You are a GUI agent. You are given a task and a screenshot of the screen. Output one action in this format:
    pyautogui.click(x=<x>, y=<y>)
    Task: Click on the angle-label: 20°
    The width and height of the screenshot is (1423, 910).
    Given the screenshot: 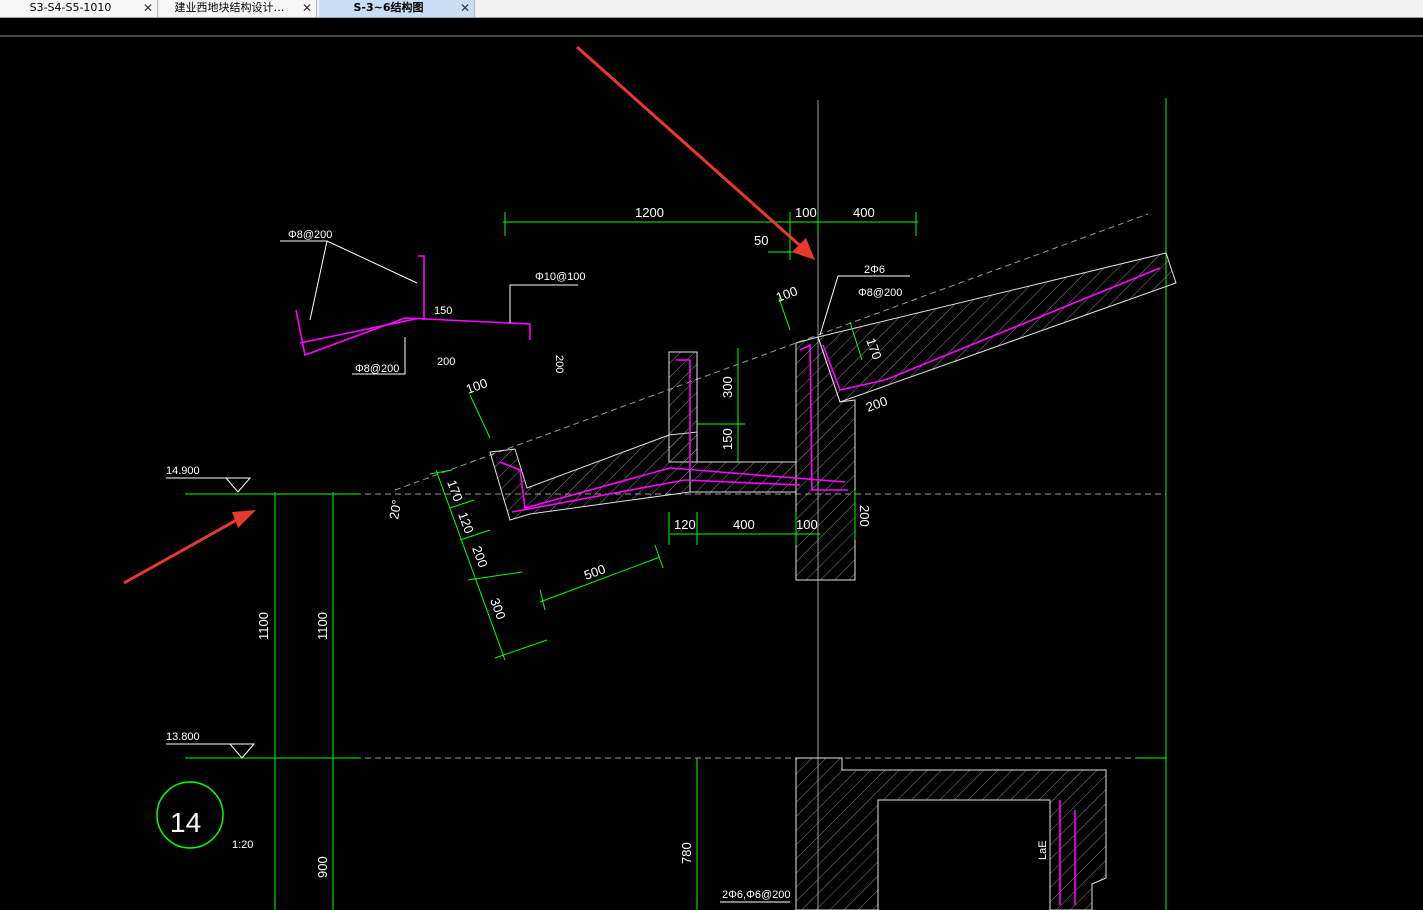 What is the action you would take?
    pyautogui.click(x=395, y=510)
    